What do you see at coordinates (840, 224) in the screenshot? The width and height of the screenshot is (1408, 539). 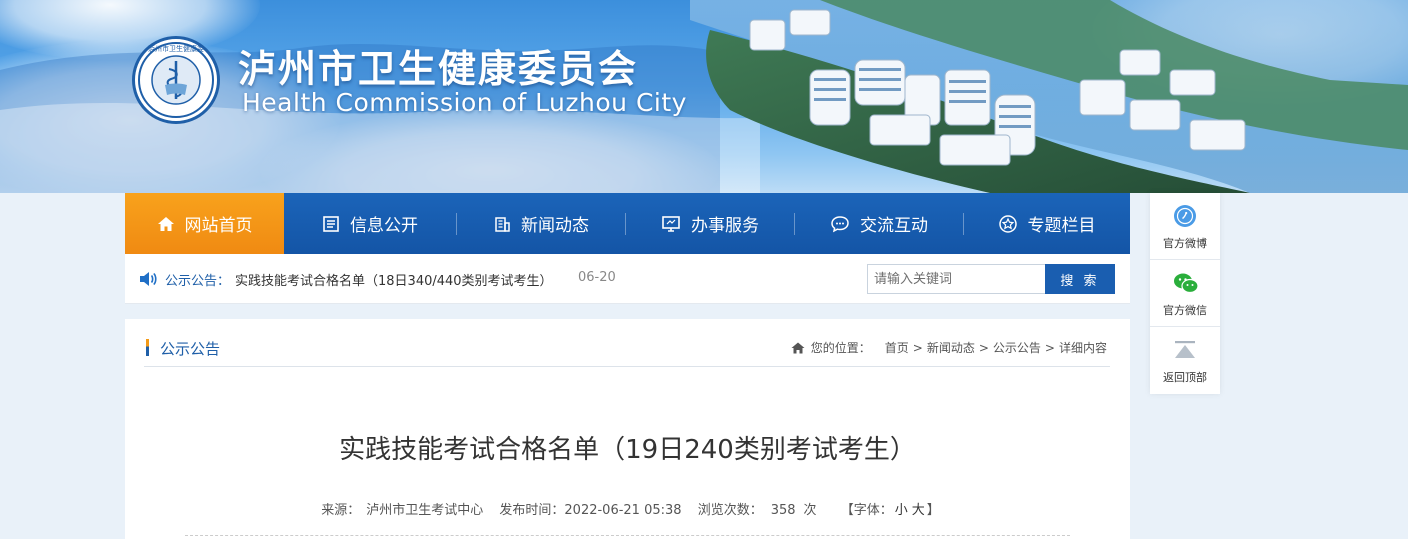 I see `chat-bubble-icon` at bounding box center [840, 224].